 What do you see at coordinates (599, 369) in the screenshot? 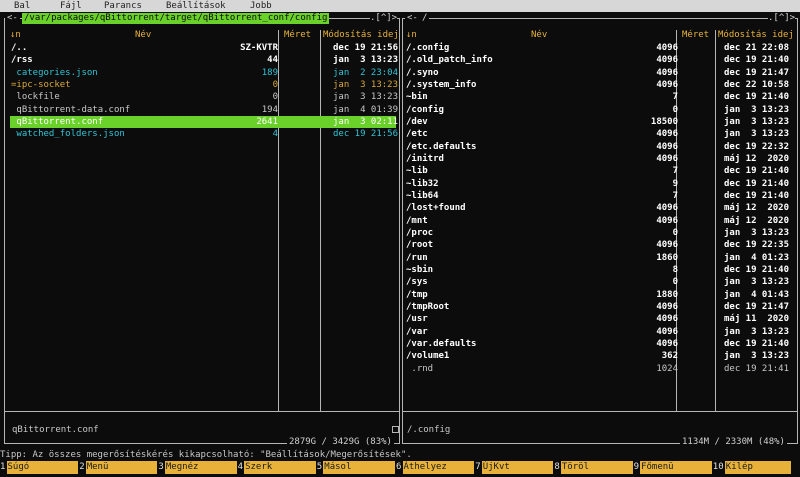
I see `right-file-row: .rnd 1024 dec 19 21:41` at bounding box center [599, 369].